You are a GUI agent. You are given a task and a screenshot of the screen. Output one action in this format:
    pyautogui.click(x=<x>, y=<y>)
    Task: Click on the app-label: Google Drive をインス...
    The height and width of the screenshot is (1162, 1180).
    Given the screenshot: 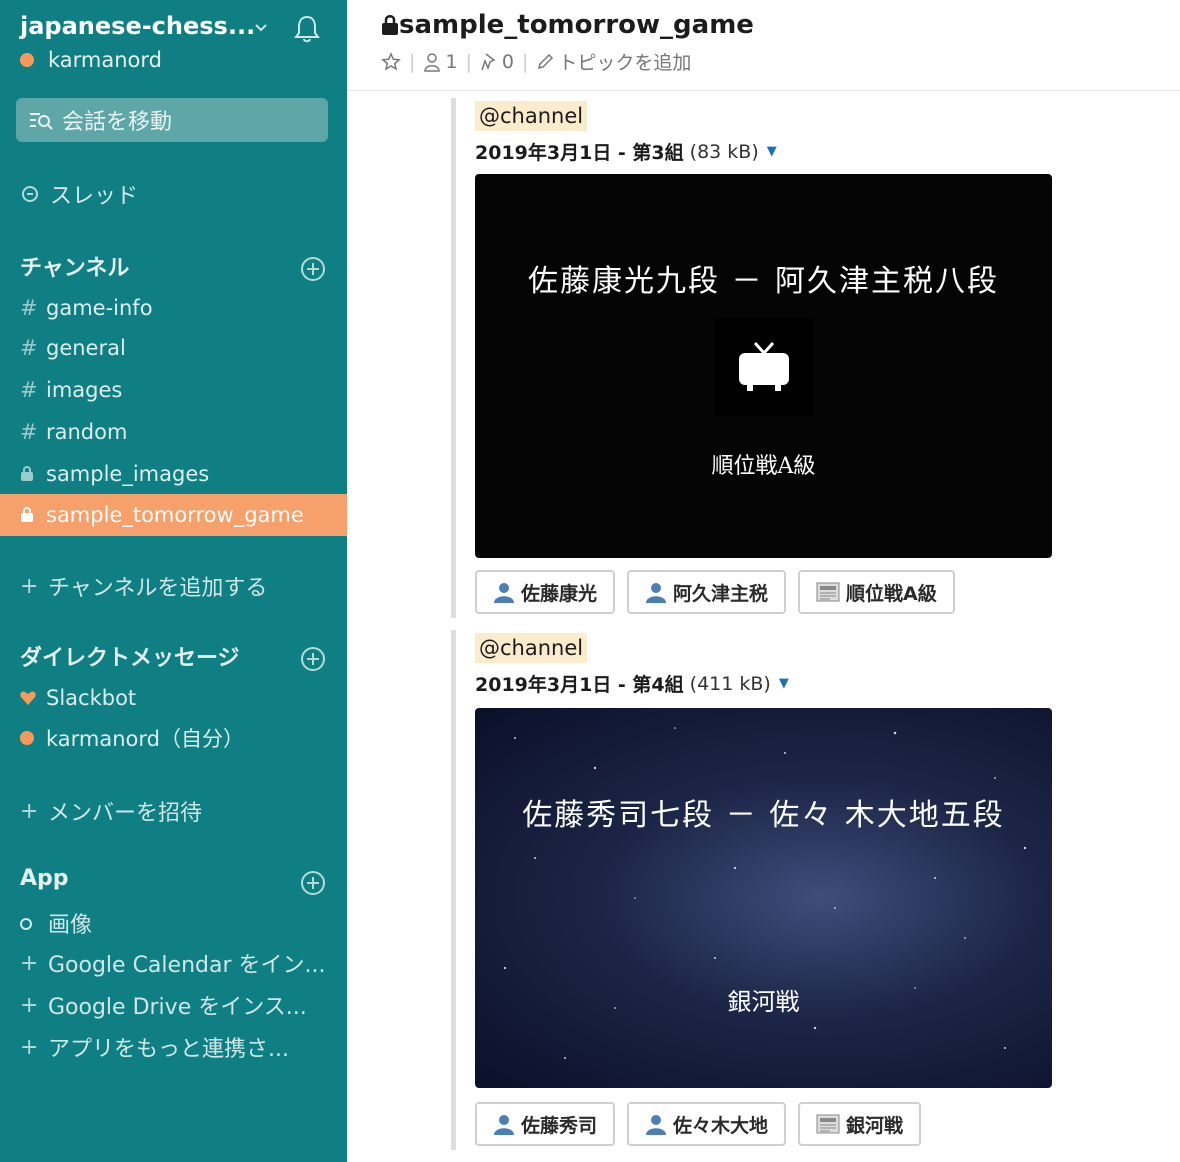 What is the action you would take?
    pyautogui.click(x=177, y=1007)
    